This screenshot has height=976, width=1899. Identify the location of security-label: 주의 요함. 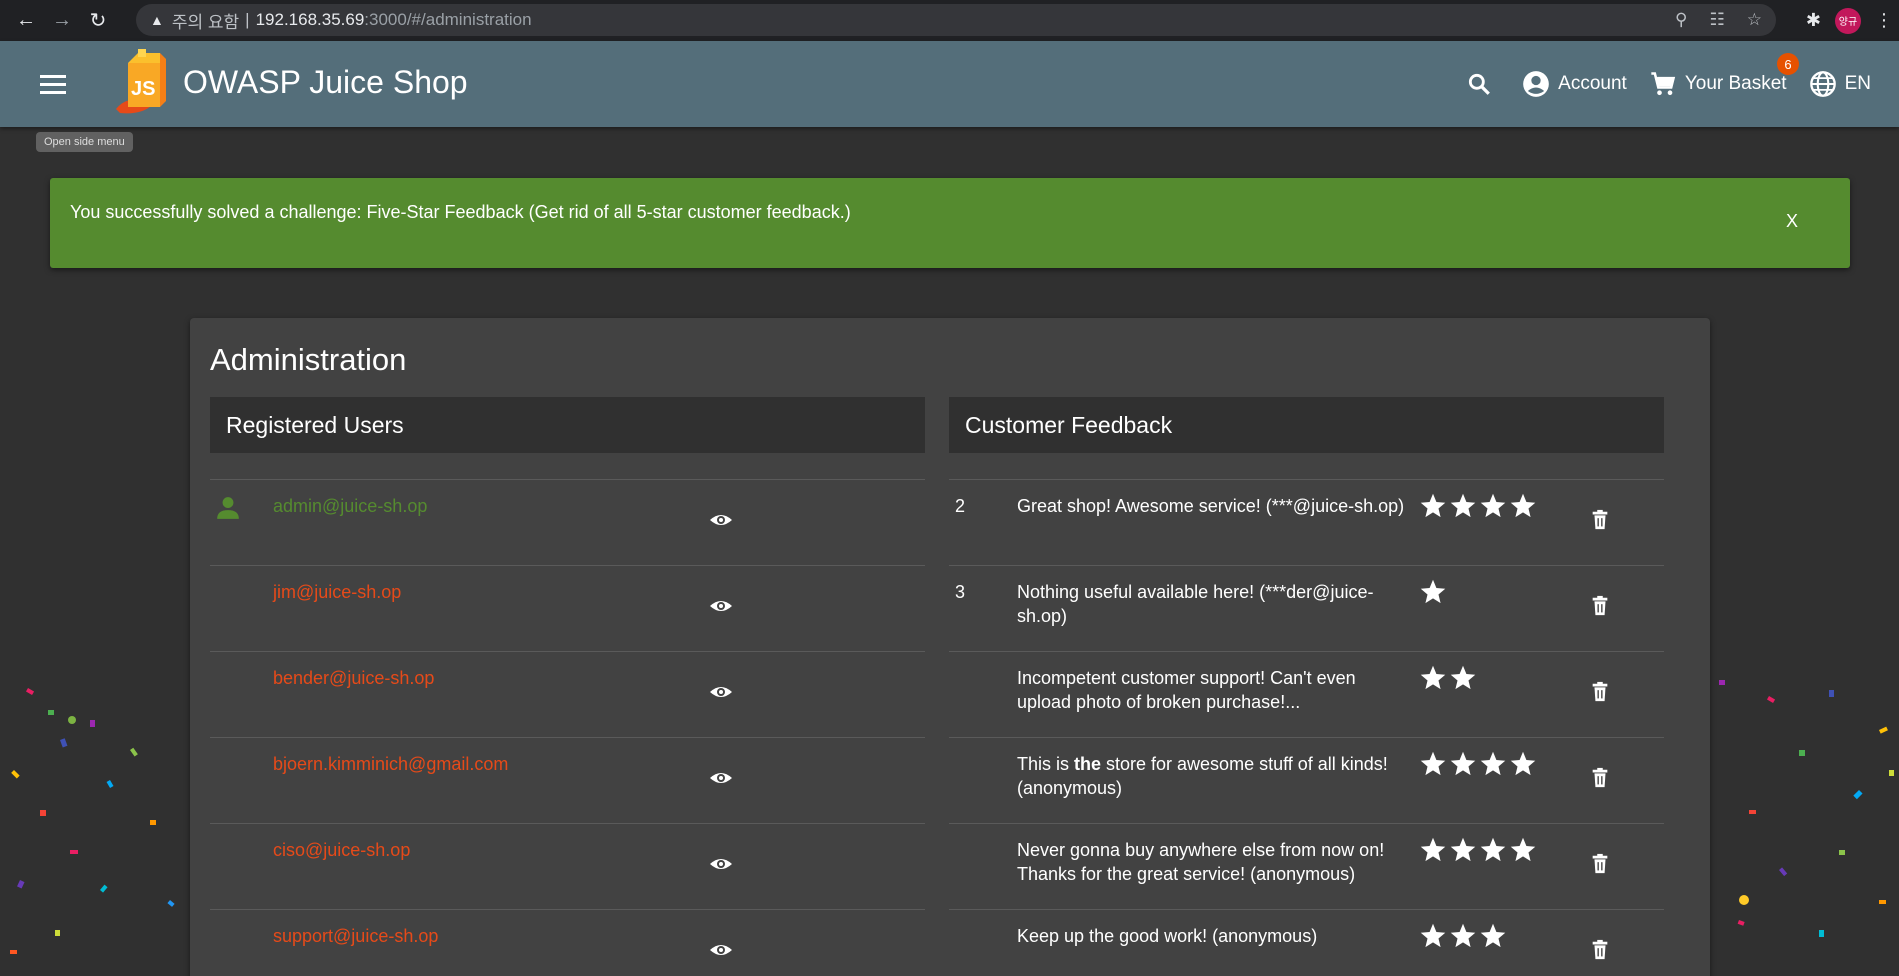
(205, 22).